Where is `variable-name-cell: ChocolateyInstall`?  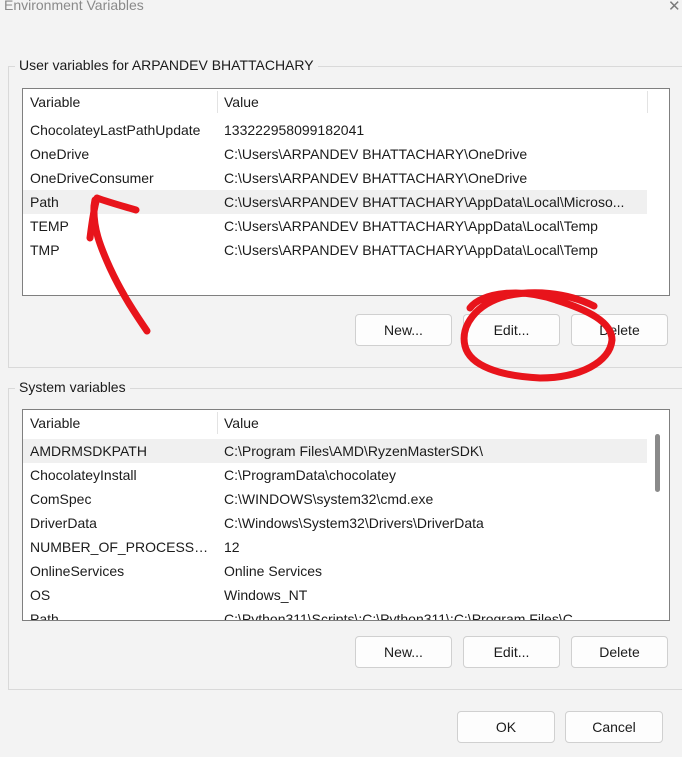
variable-name-cell: ChocolateyInstall is located at coordinates (83, 475).